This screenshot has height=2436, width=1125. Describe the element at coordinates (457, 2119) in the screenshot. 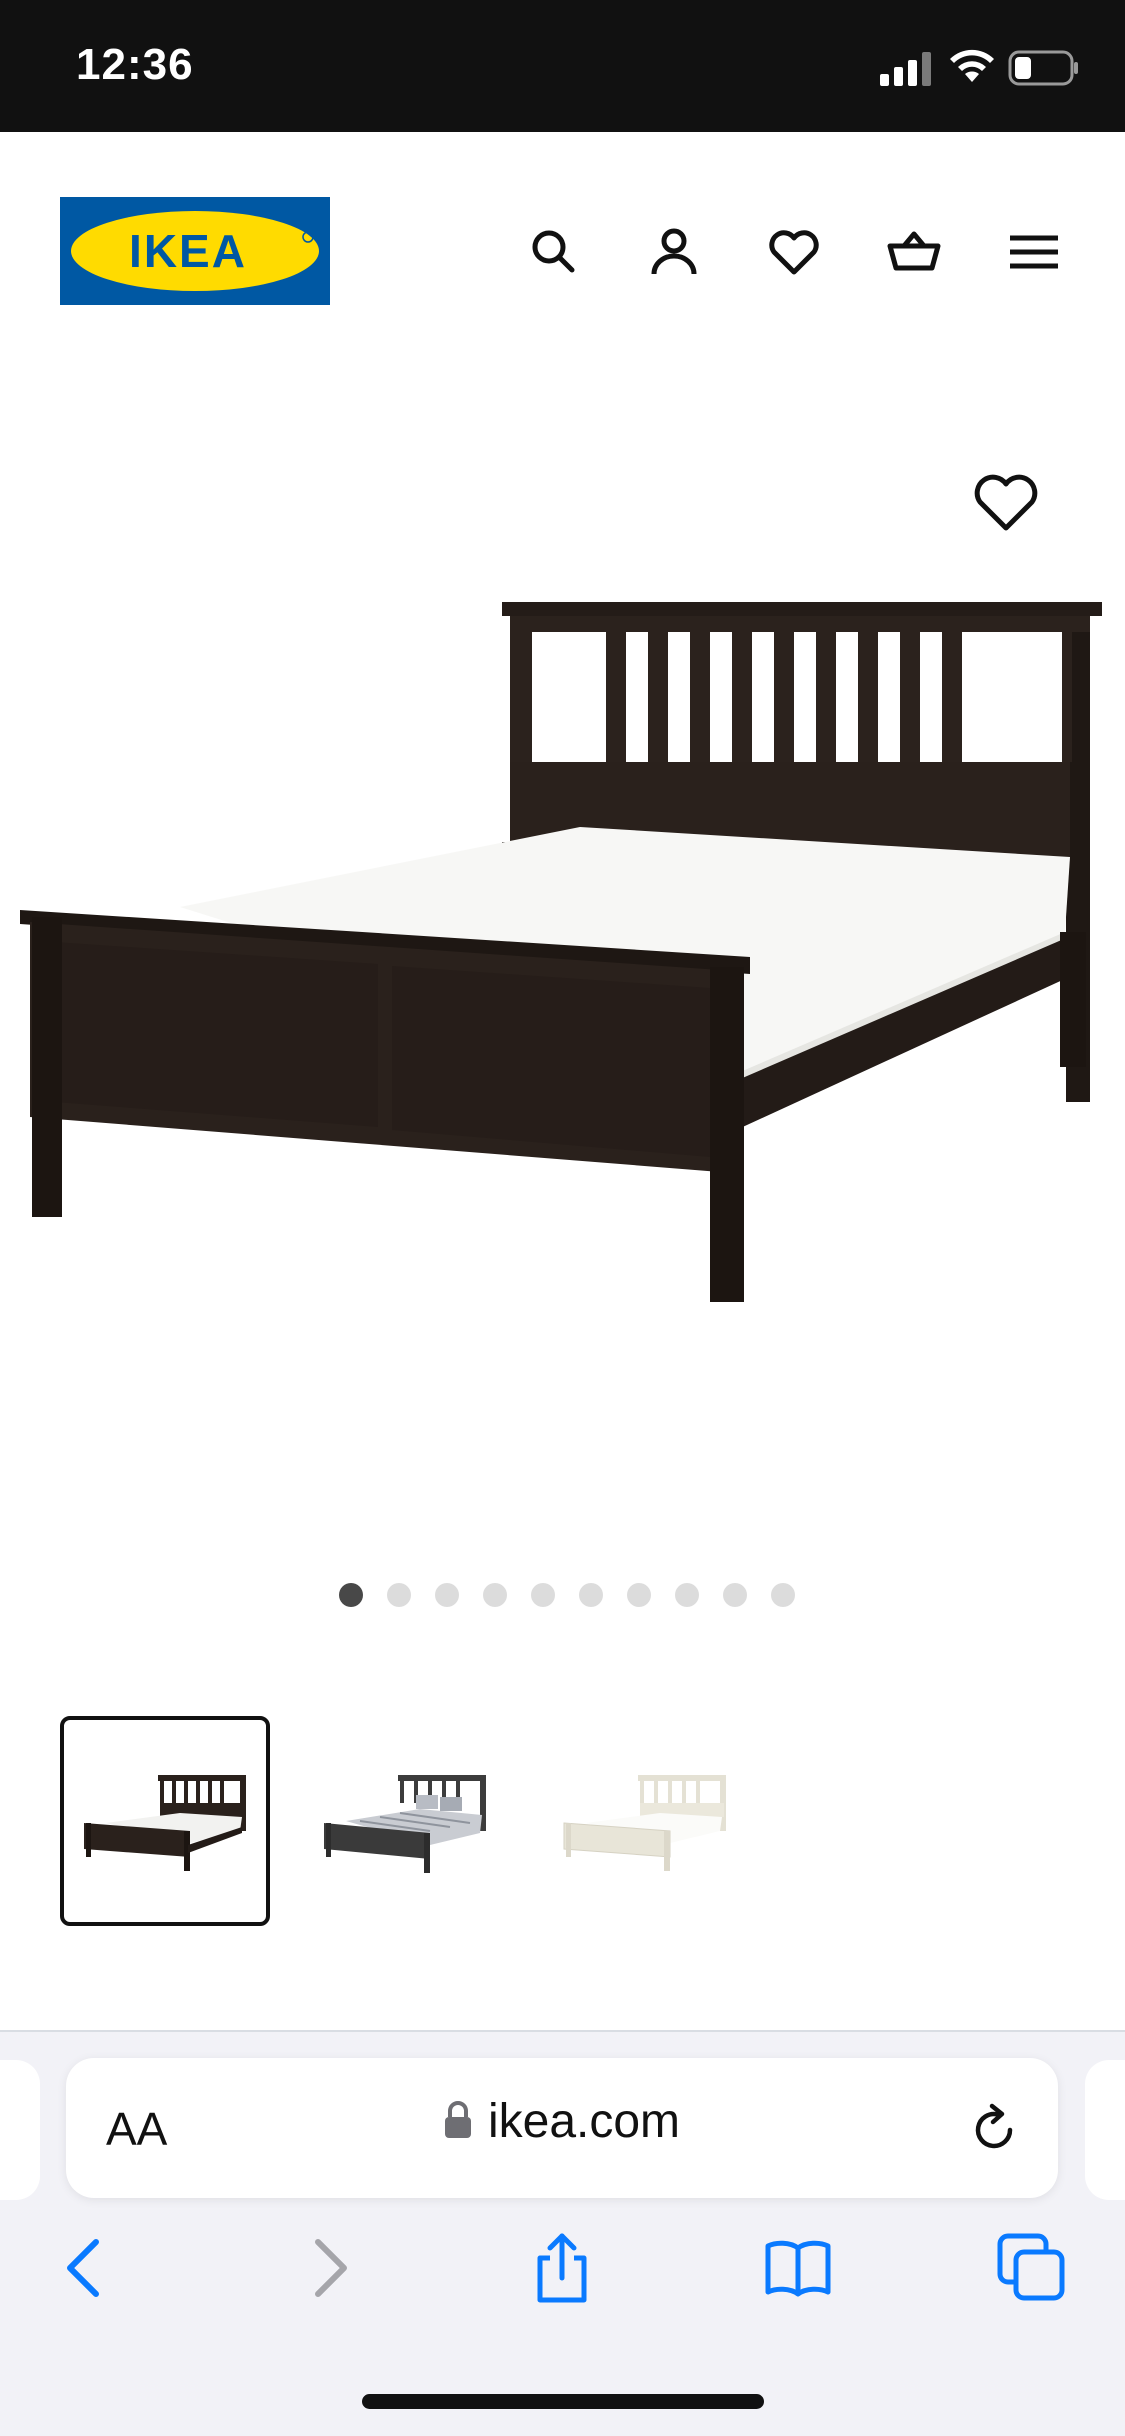

I see `lock-icon` at that location.